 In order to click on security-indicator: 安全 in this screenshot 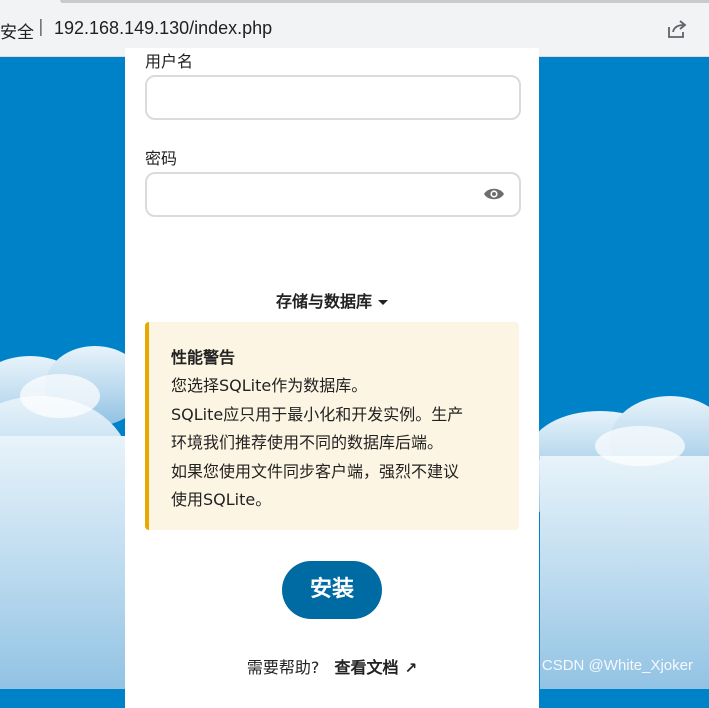, I will do `click(17, 30)`.